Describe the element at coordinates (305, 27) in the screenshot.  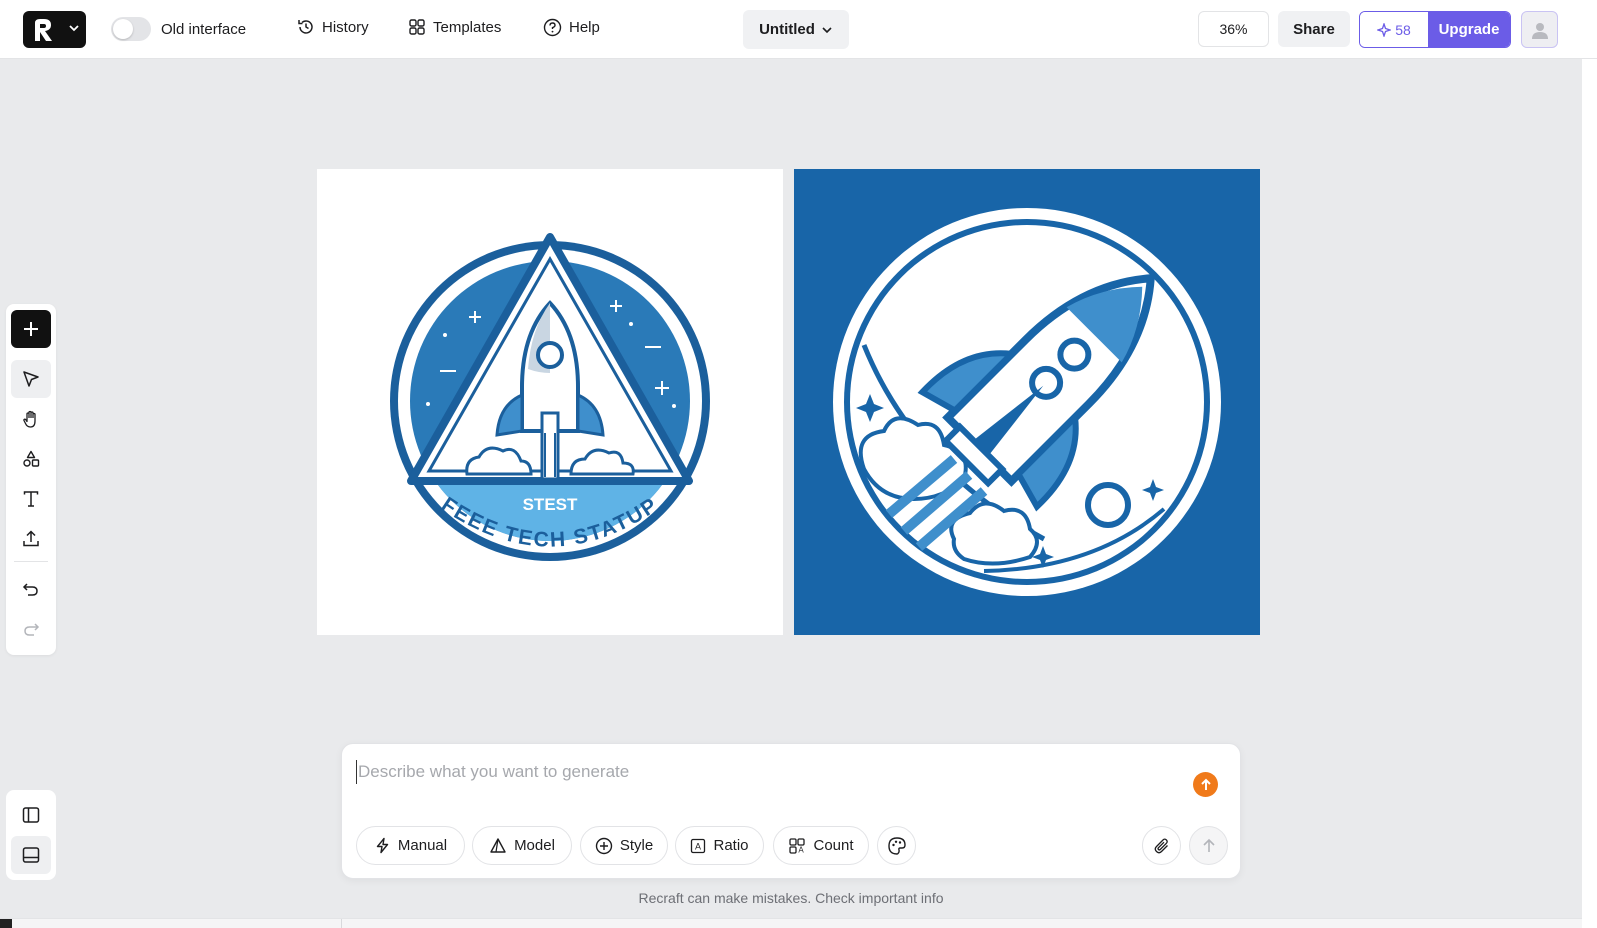
I see `history-icon` at that location.